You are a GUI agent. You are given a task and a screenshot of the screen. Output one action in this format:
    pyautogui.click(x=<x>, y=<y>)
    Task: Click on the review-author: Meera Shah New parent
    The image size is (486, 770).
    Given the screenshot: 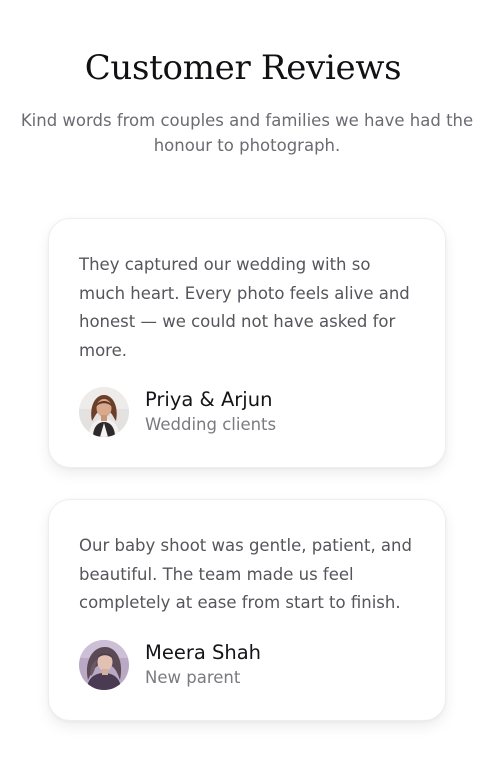 What is the action you would take?
    pyautogui.click(x=170, y=665)
    